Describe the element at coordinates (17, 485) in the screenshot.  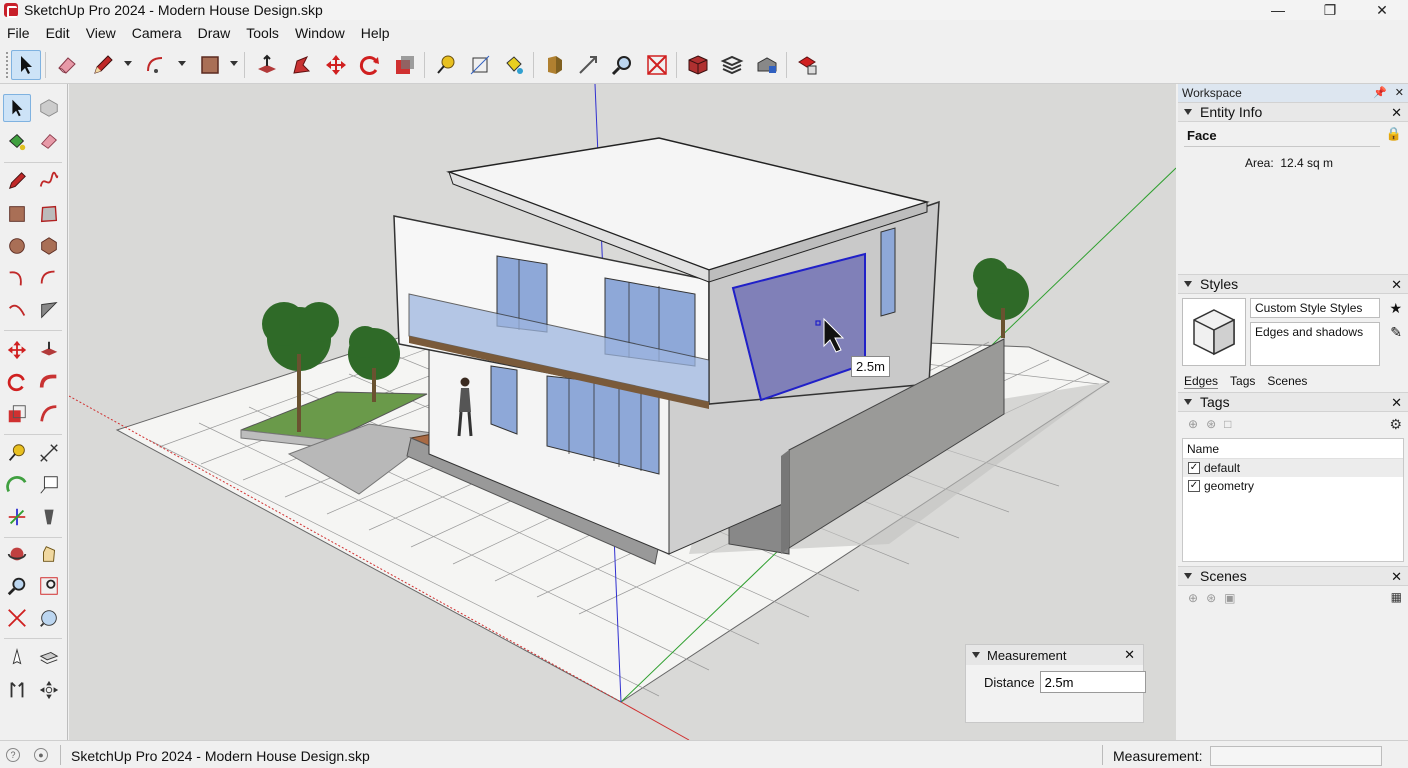
I see `protractor-tool` at that location.